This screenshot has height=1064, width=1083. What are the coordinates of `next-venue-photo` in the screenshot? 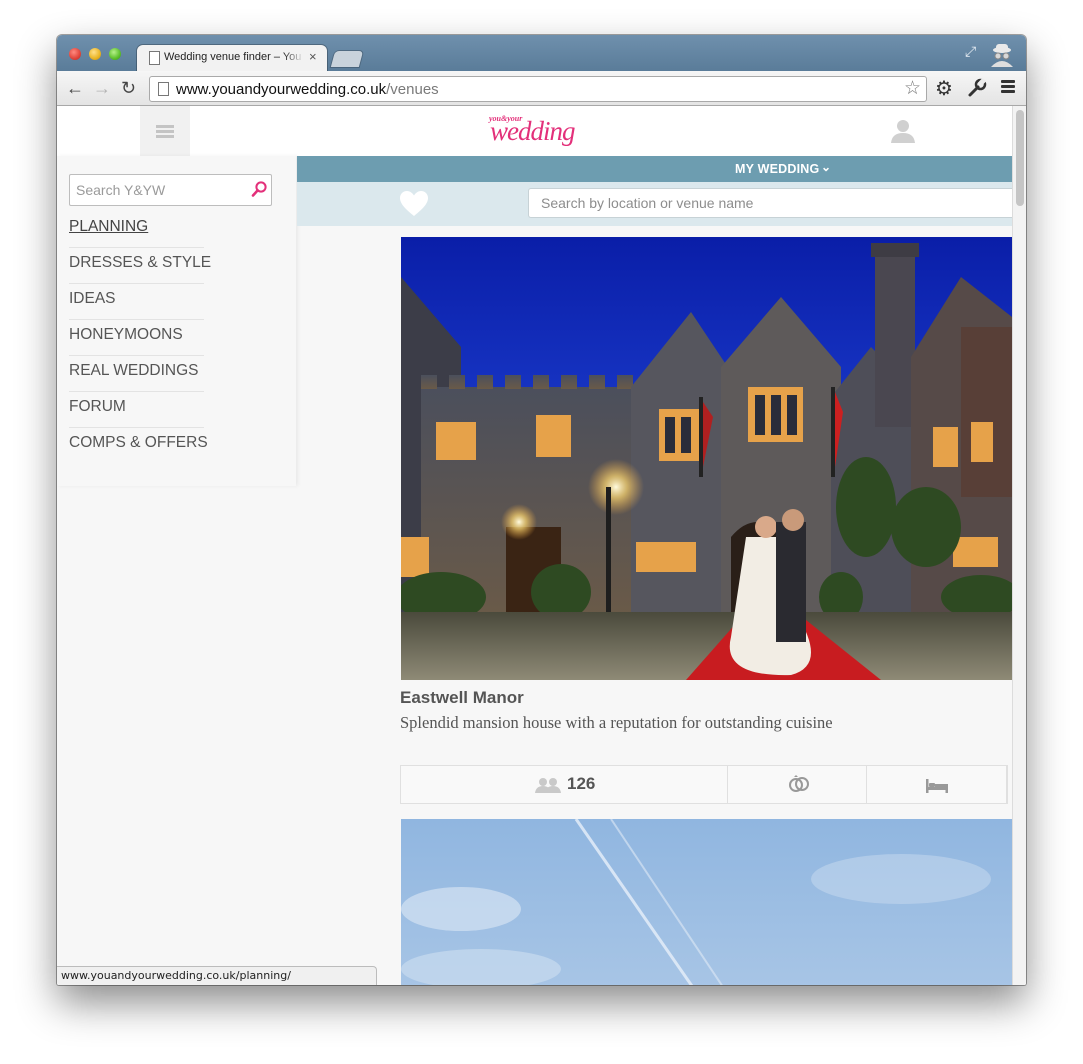 It's located at (706, 902).